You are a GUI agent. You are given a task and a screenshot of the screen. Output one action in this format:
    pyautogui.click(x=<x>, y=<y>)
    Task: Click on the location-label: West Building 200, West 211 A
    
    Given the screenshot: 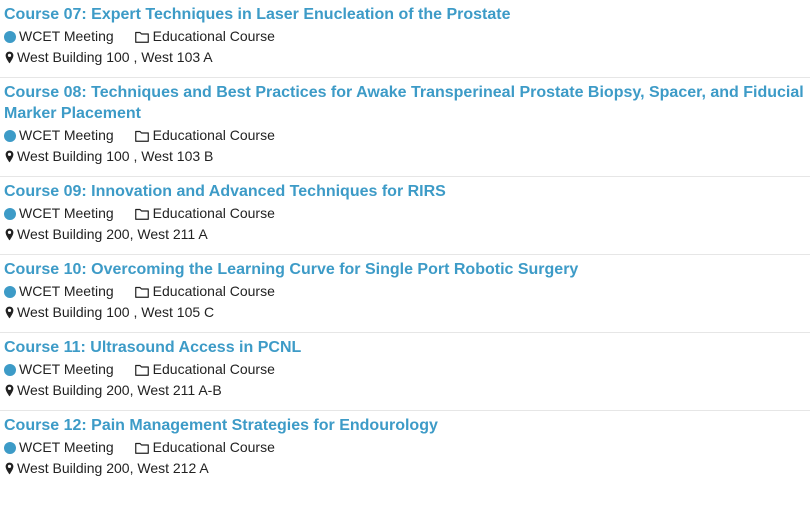 What is the action you would take?
    pyautogui.click(x=112, y=234)
    